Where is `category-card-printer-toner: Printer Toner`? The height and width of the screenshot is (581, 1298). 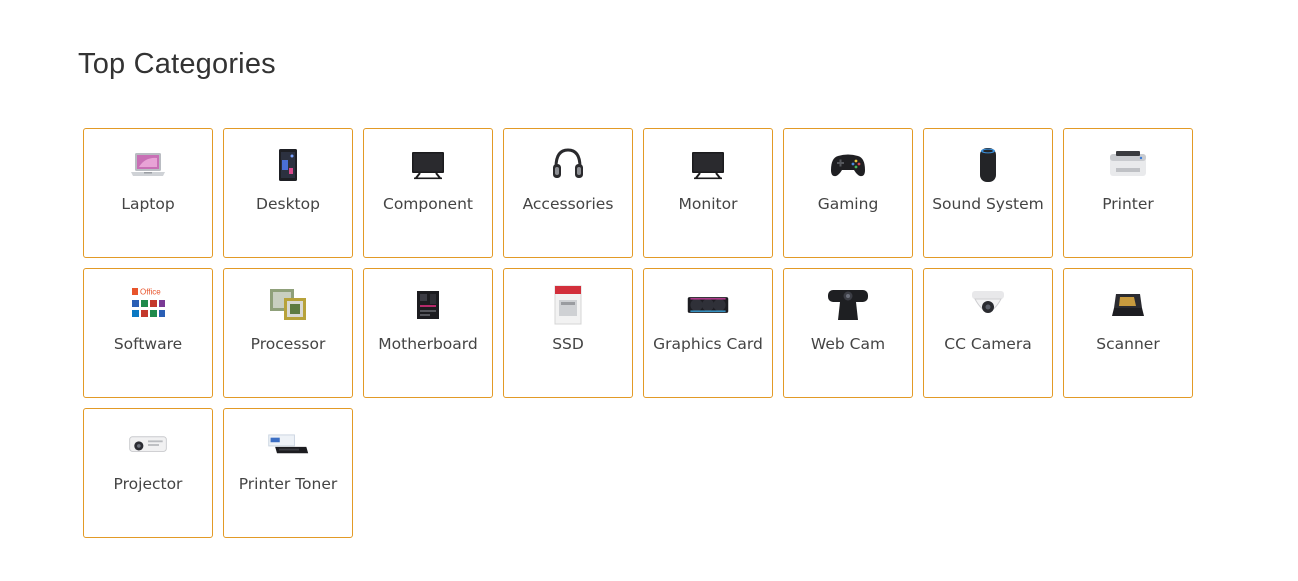 category-card-printer-toner: Printer Toner is located at coordinates (288, 473).